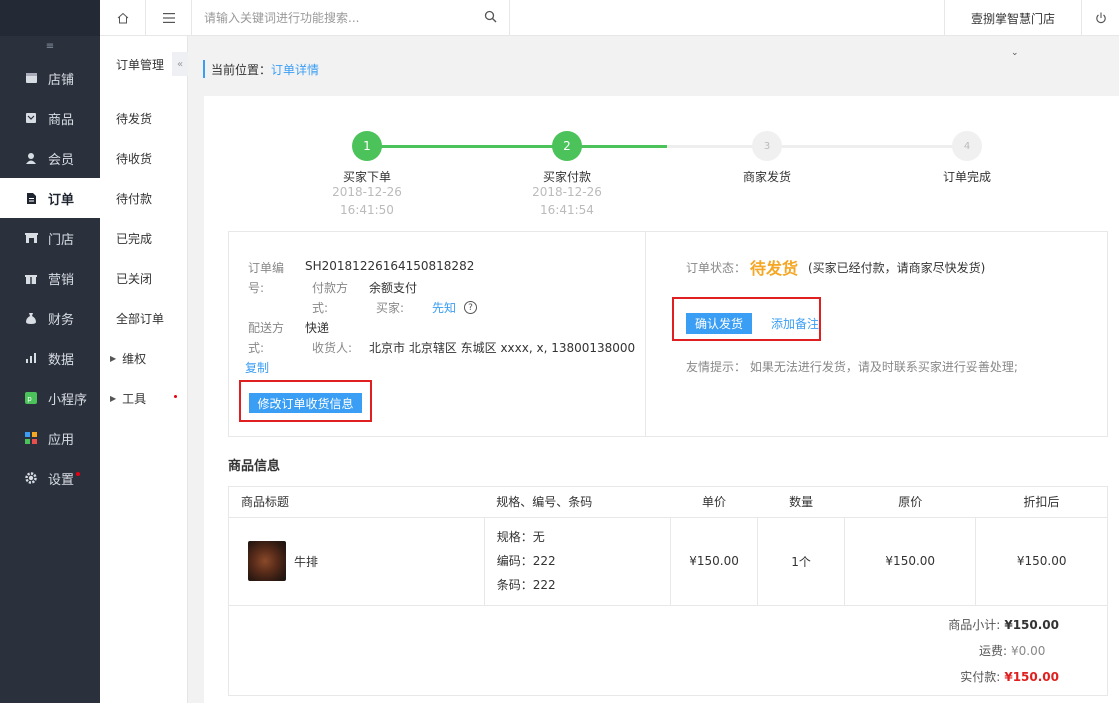 This screenshot has height=703, width=1119. I want to click on subnav-group-tools: ▶ 工具, so click(144, 398).